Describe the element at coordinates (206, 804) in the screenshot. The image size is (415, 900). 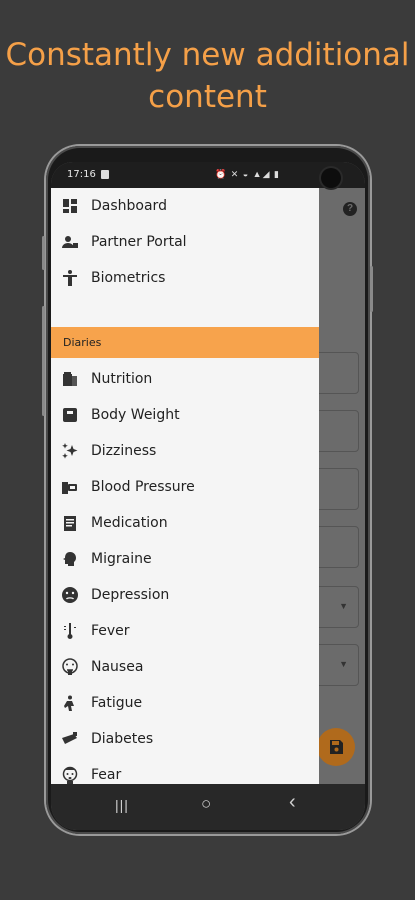
I see `home-button: ○` at that location.